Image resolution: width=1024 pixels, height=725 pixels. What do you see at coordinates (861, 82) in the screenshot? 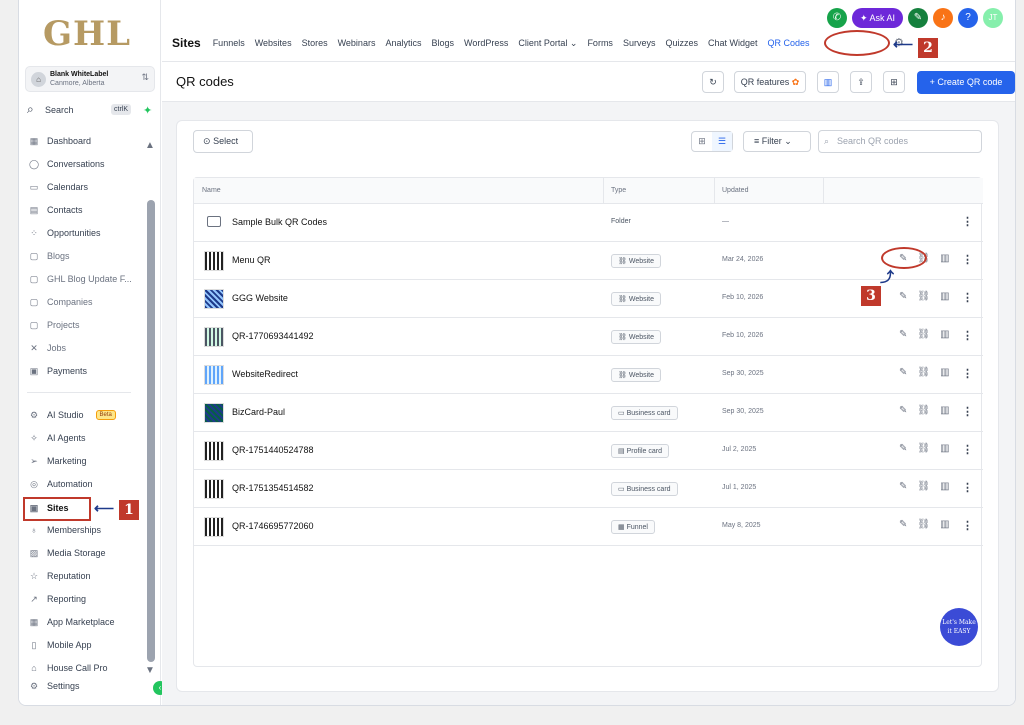
I see `upload-button: ⇪` at bounding box center [861, 82].